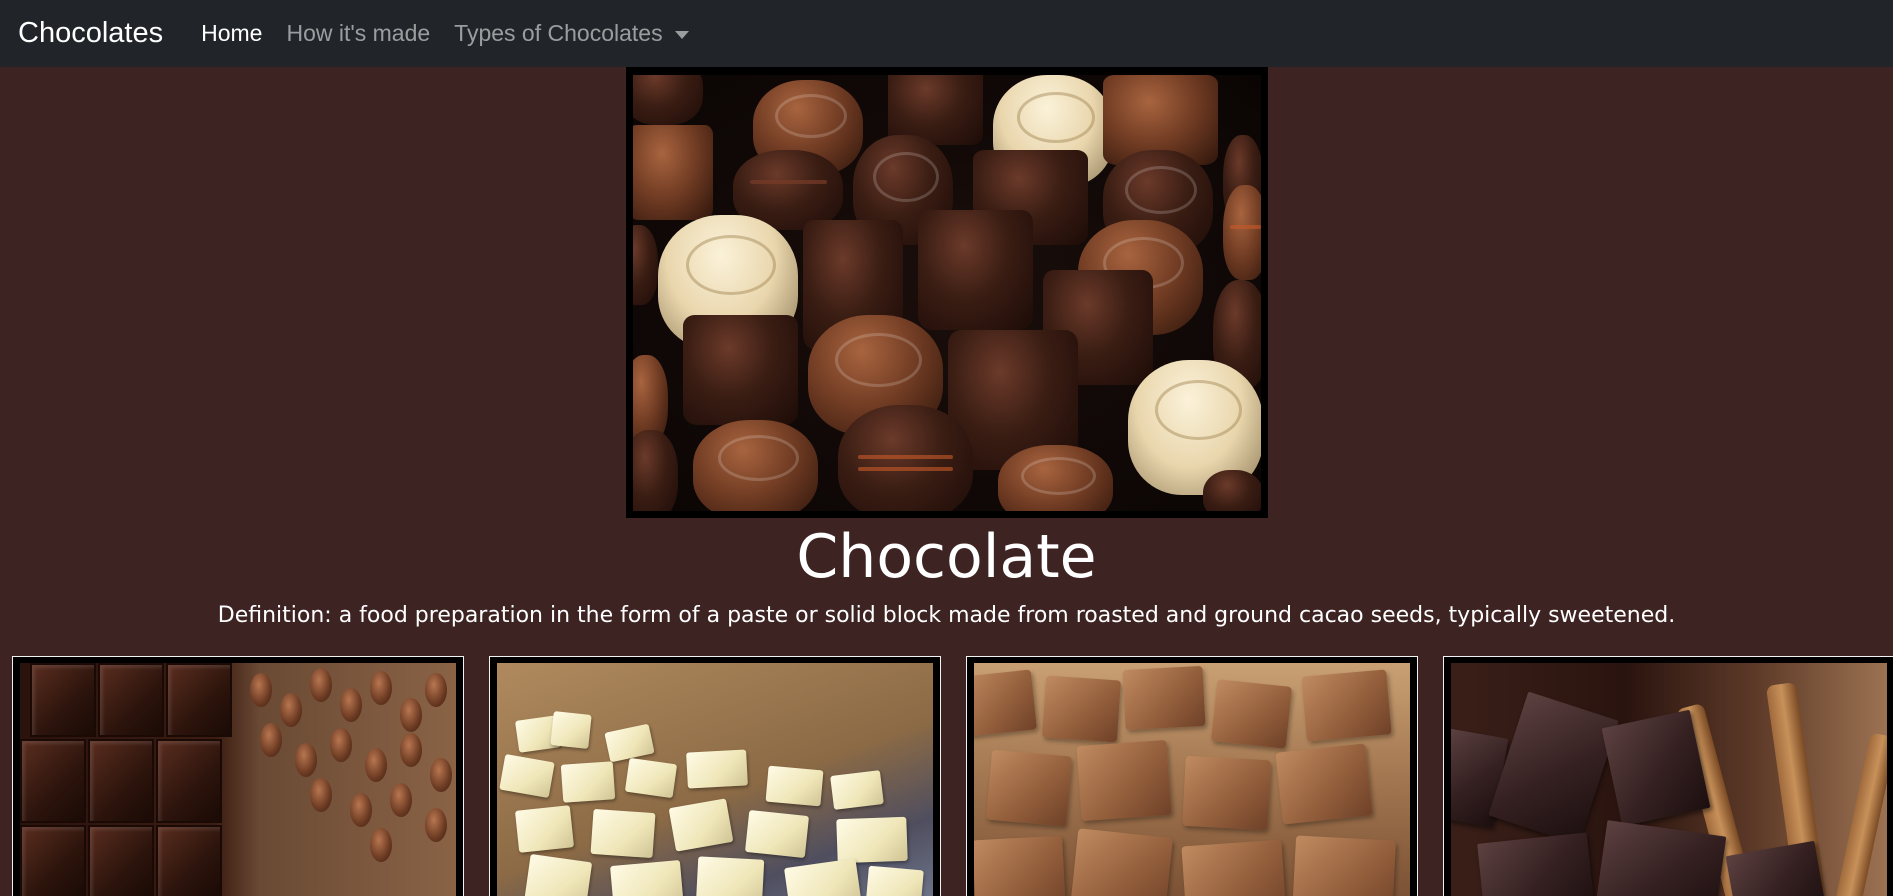  Describe the element at coordinates (90, 33) in the screenshot. I see `navbar-brand: Chocolates` at that location.